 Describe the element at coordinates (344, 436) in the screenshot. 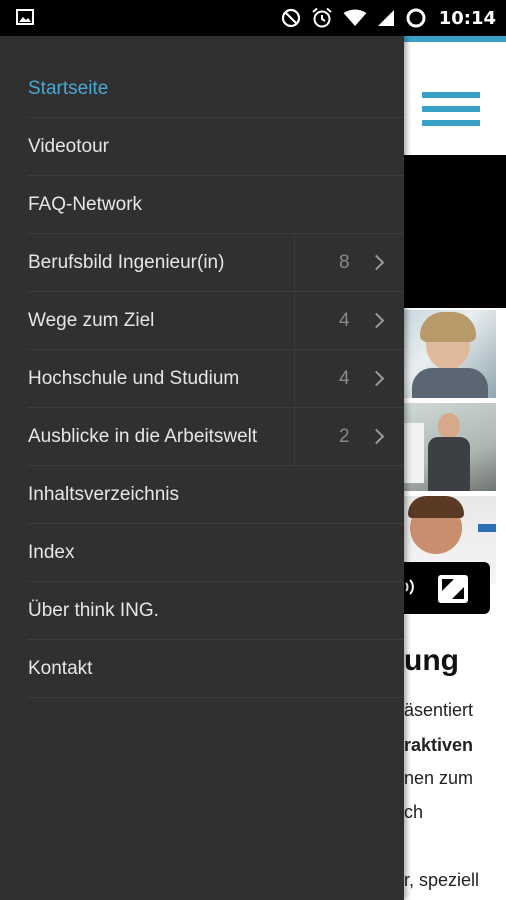

I see `nav-item-count: 2` at that location.